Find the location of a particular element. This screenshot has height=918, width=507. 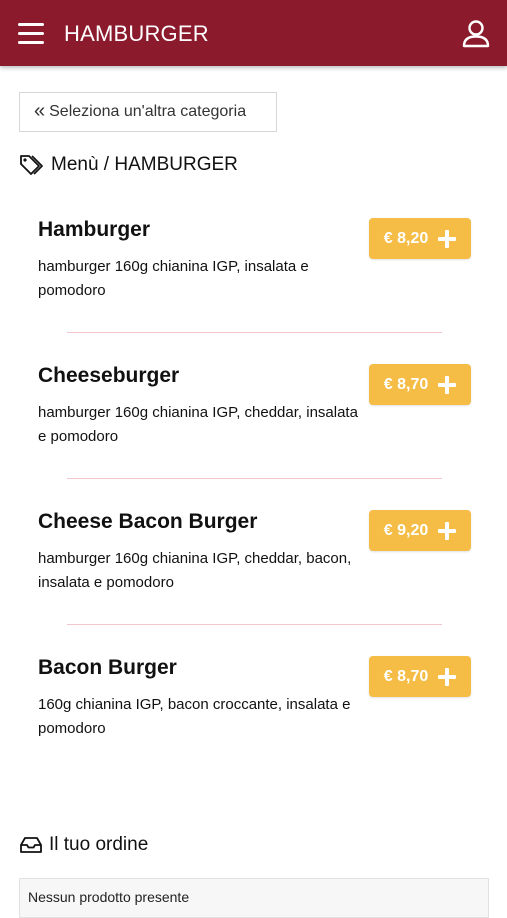

page-title: HAMBURGER is located at coordinates (136, 33).